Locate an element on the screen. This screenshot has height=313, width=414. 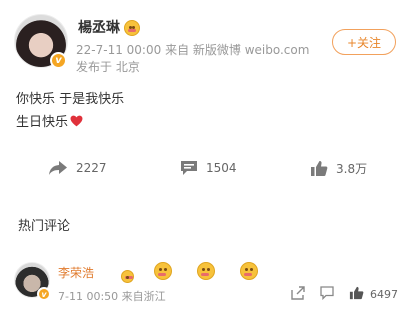
repost-icon is located at coordinates (58, 168).